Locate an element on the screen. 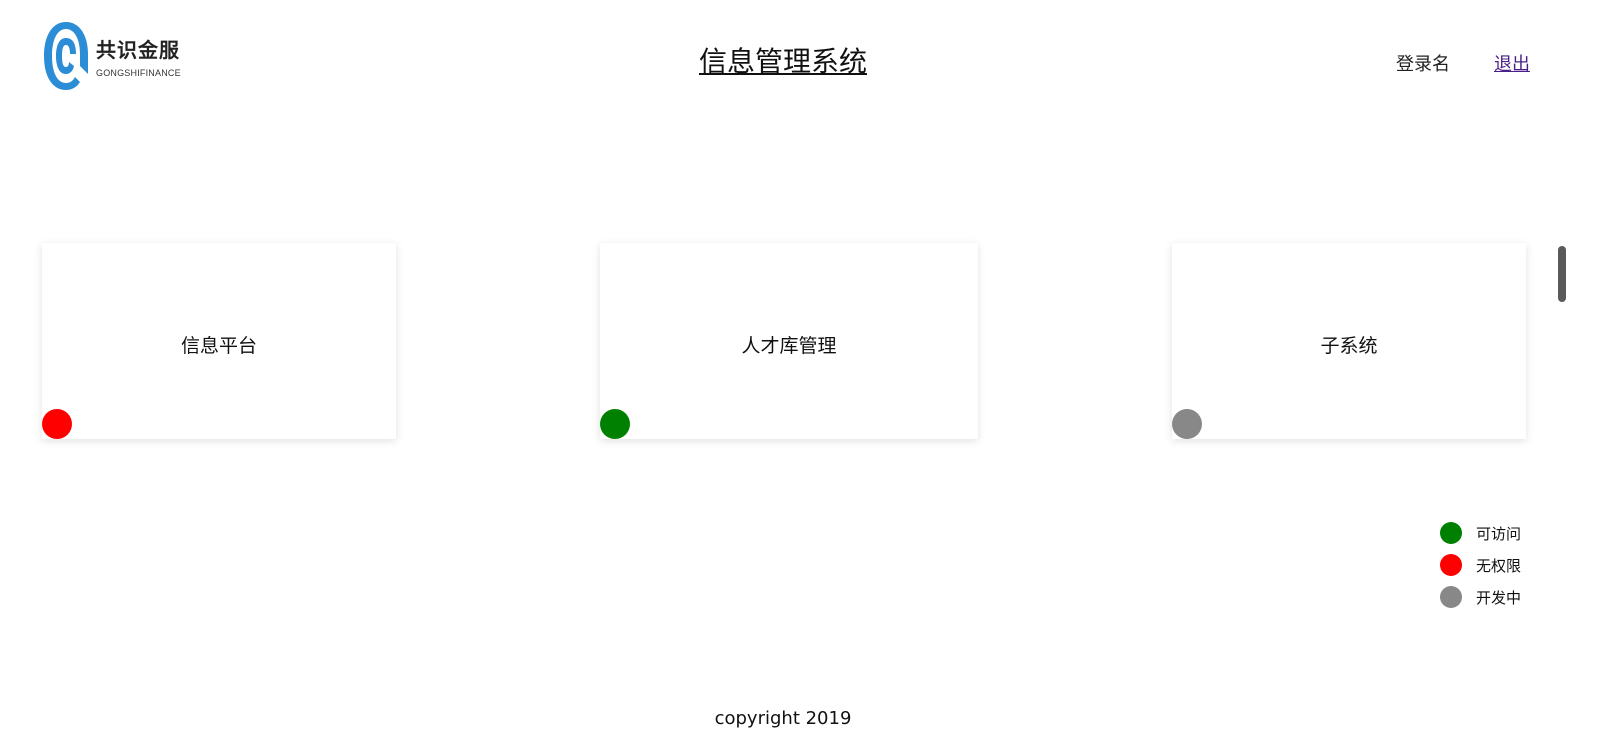  legend-dot-gray is located at coordinates (1451, 597).